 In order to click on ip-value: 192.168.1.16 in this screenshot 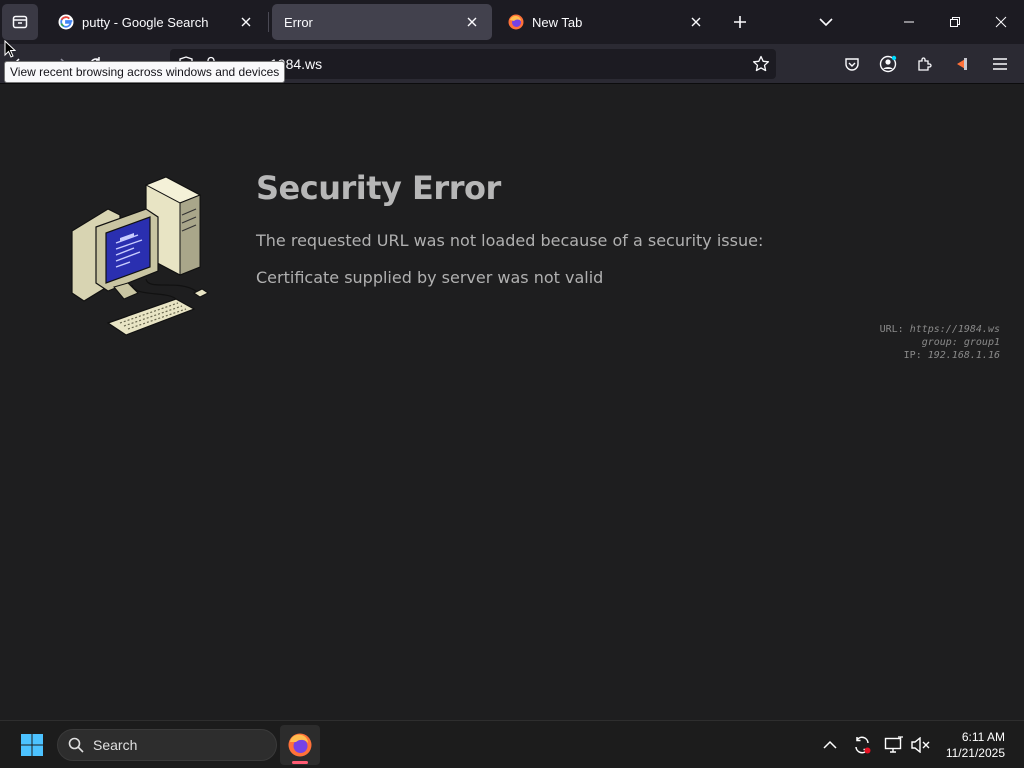, I will do `click(963, 355)`.